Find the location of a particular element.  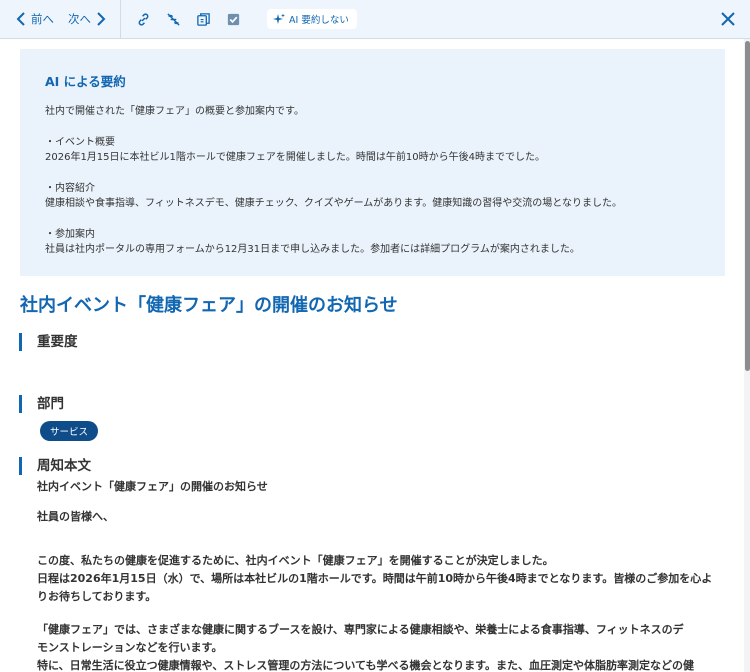

paragraph-line: りお待ちしております。 is located at coordinates (97, 596).